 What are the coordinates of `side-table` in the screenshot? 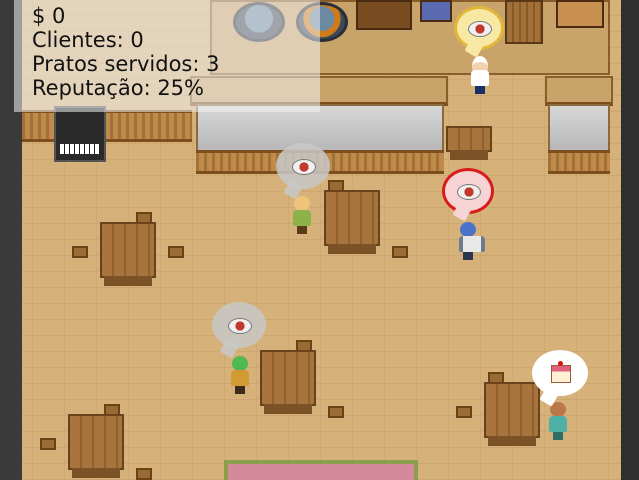 It's located at (469, 143).